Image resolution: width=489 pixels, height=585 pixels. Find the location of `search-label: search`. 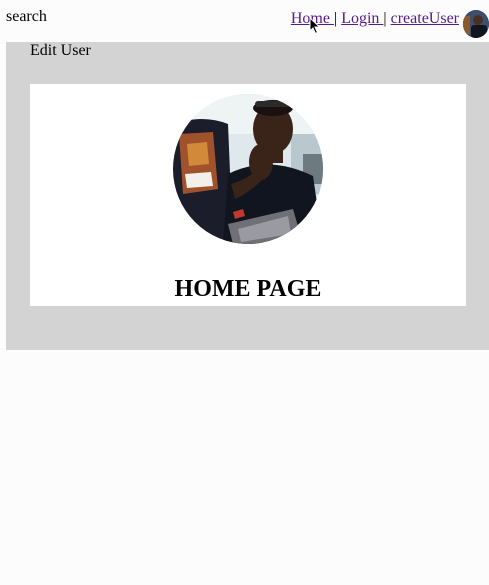

search-label: search is located at coordinates (26, 16).